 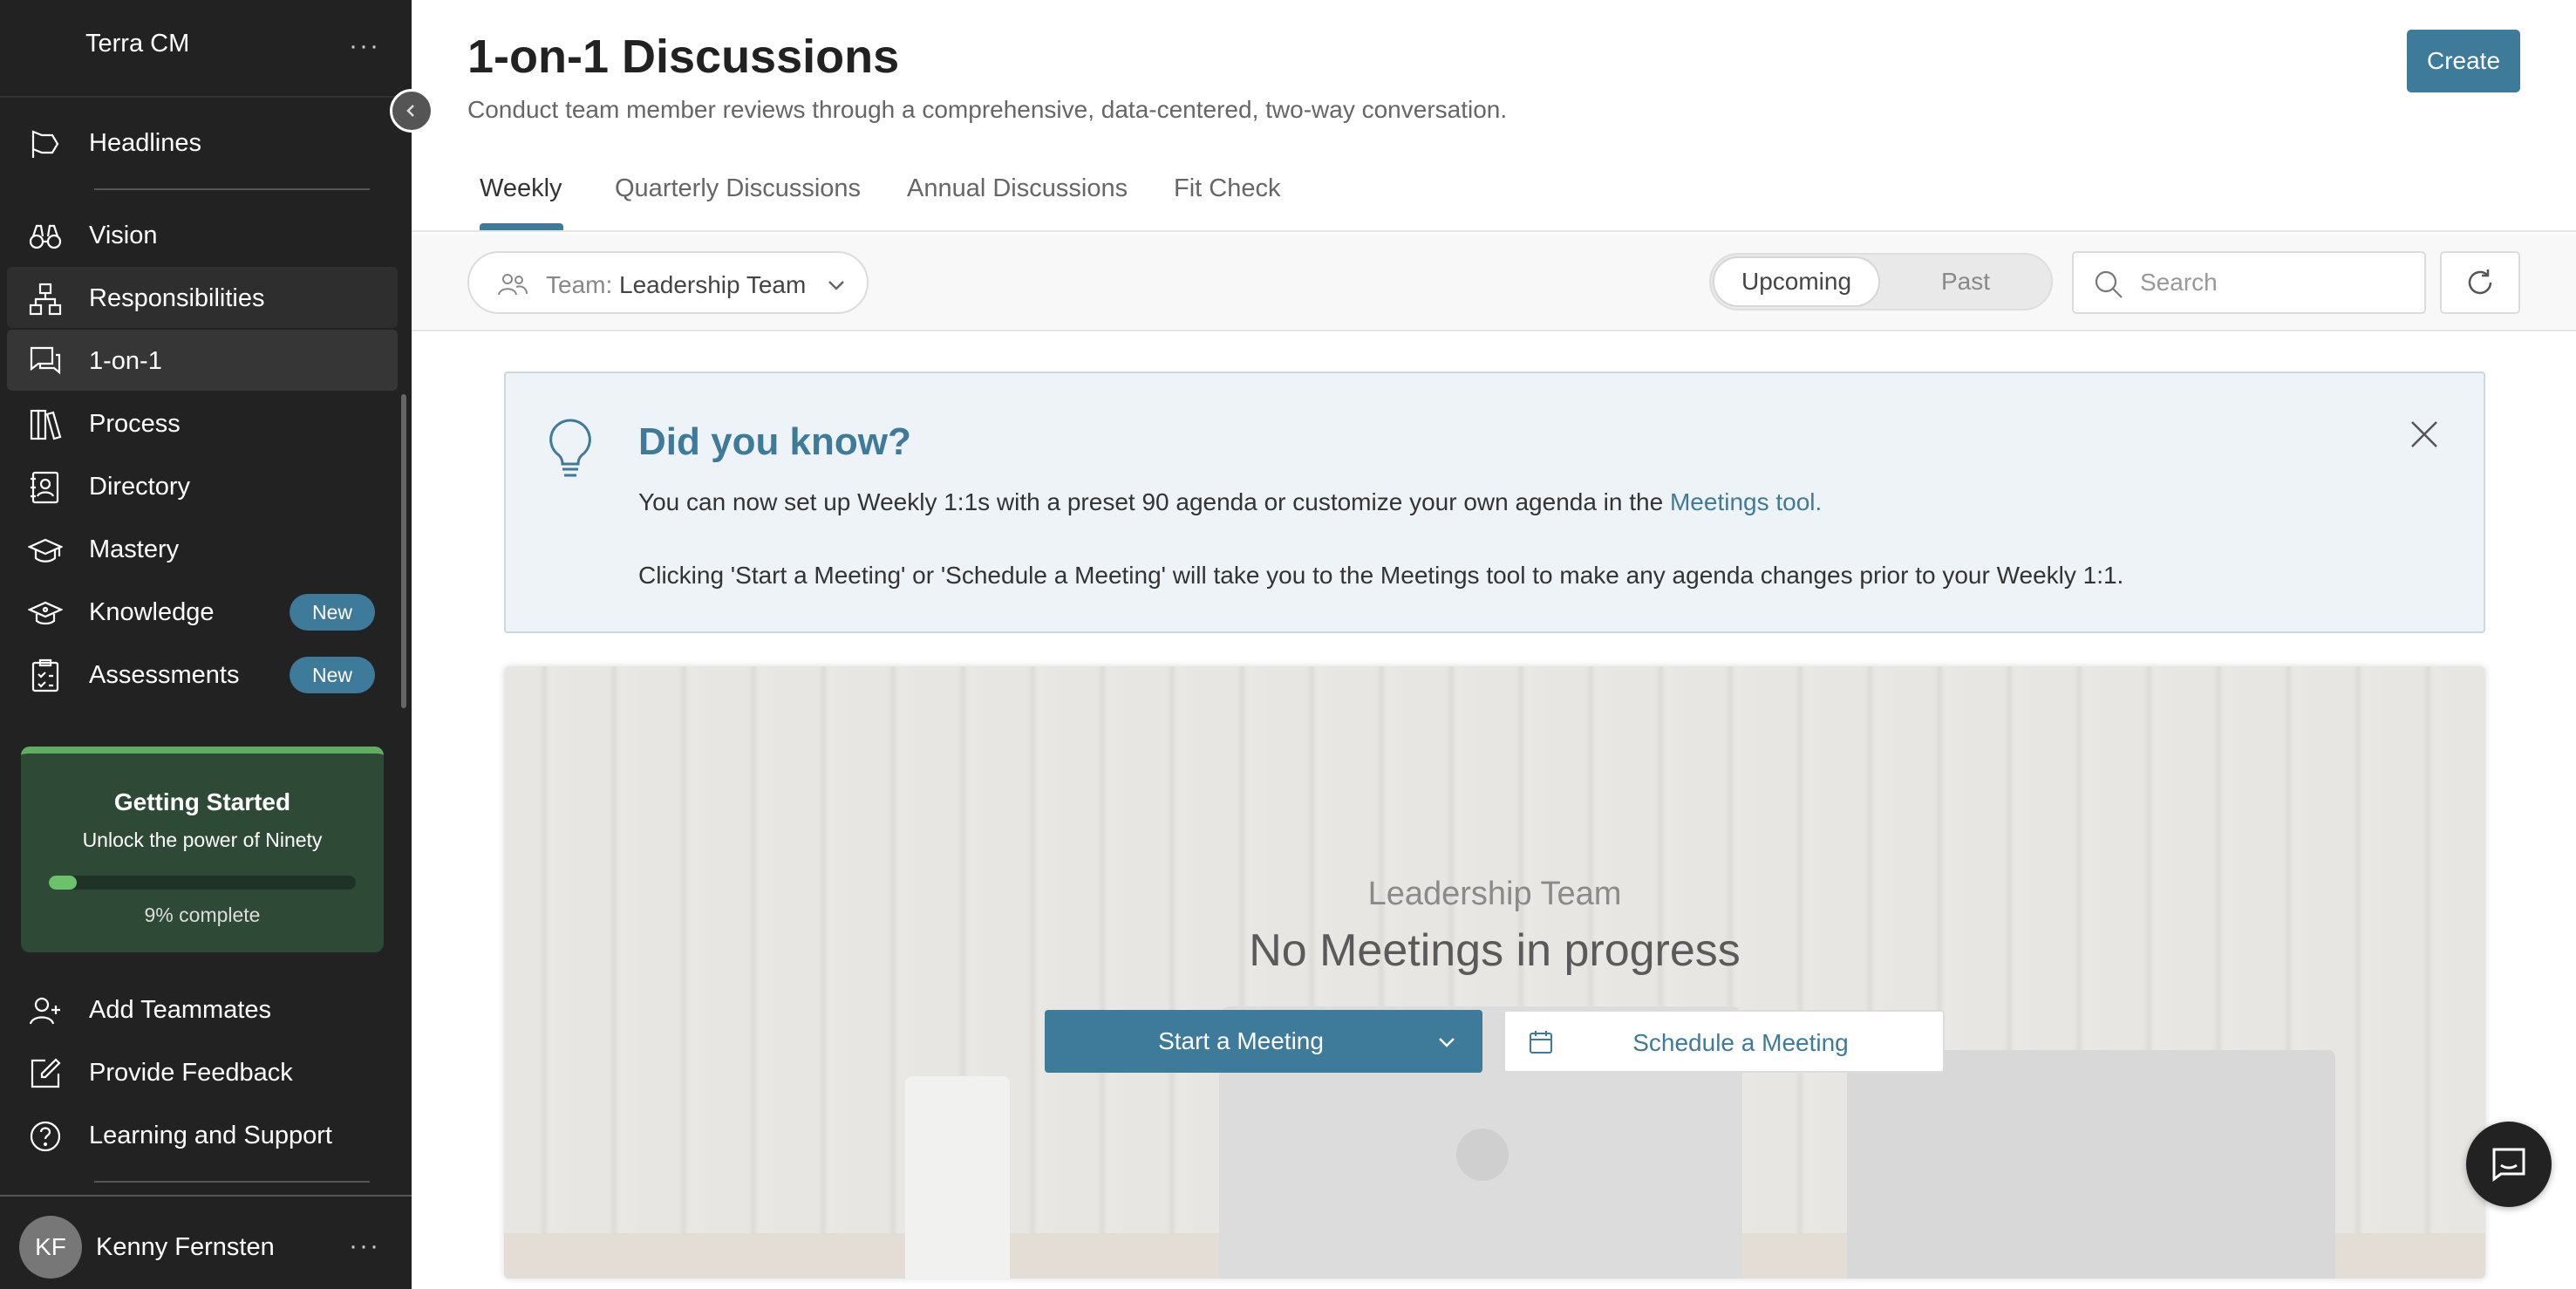 I want to click on sidebar-item-process: Process, so click(x=203, y=423).